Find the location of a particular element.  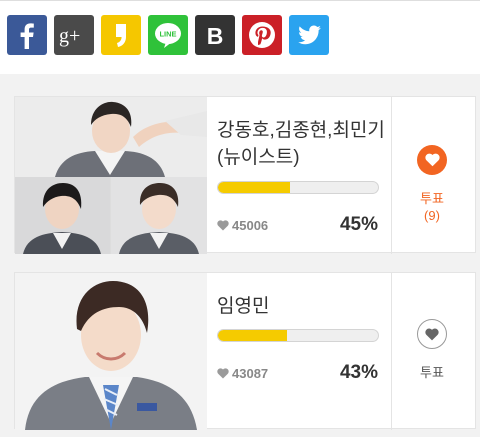

vote-total: 45006 is located at coordinates (242, 225).